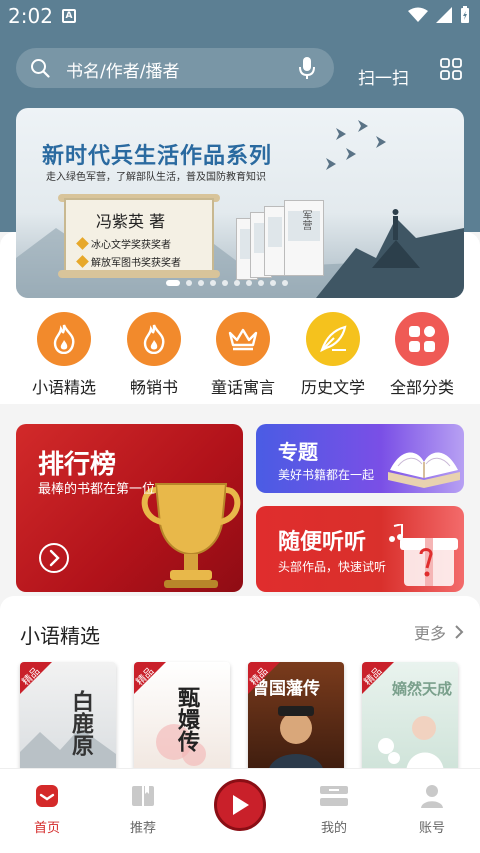 The height and width of the screenshot is (853, 480). Describe the element at coordinates (54, 558) in the screenshot. I see `arrow-right-circle-icon` at that location.